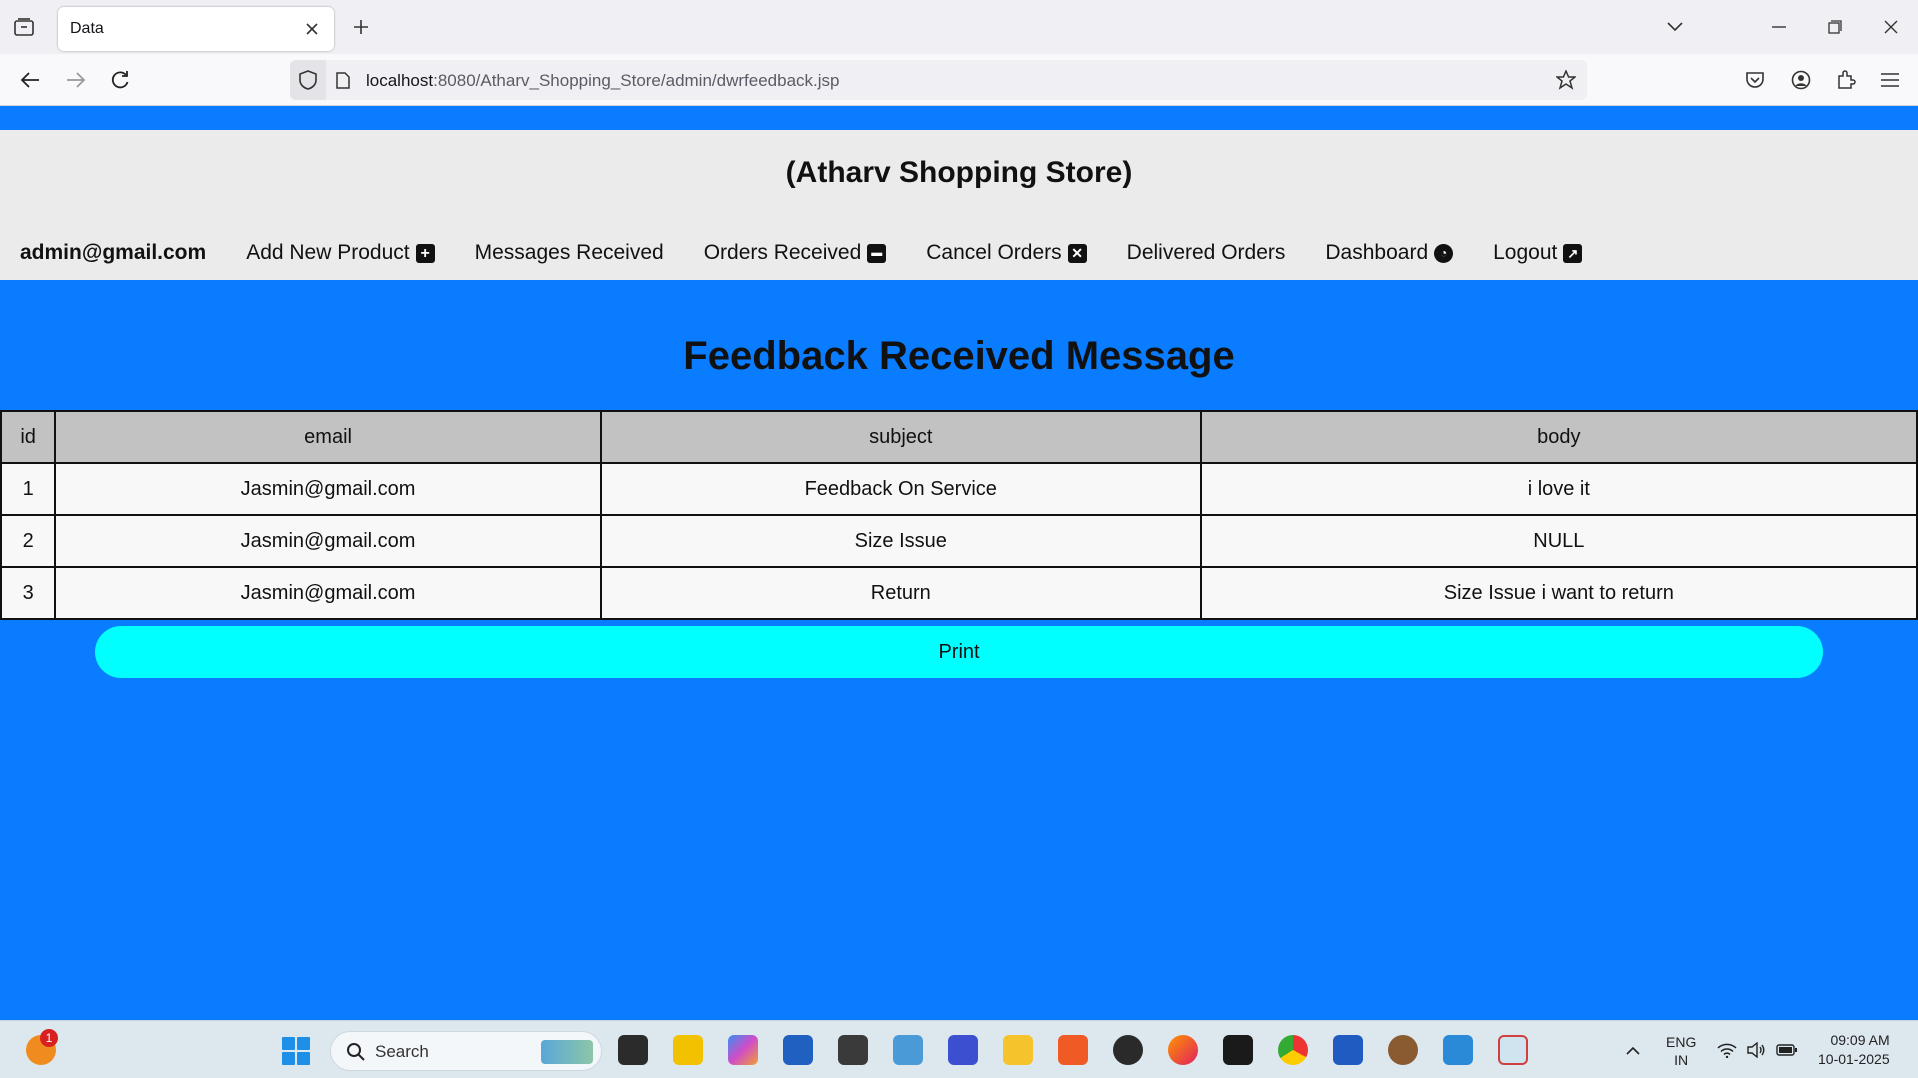 This screenshot has width=1918, height=1078. What do you see at coordinates (28, 593) in the screenshot?
I see `cell-id: 3` at bounding box center [28, 593].